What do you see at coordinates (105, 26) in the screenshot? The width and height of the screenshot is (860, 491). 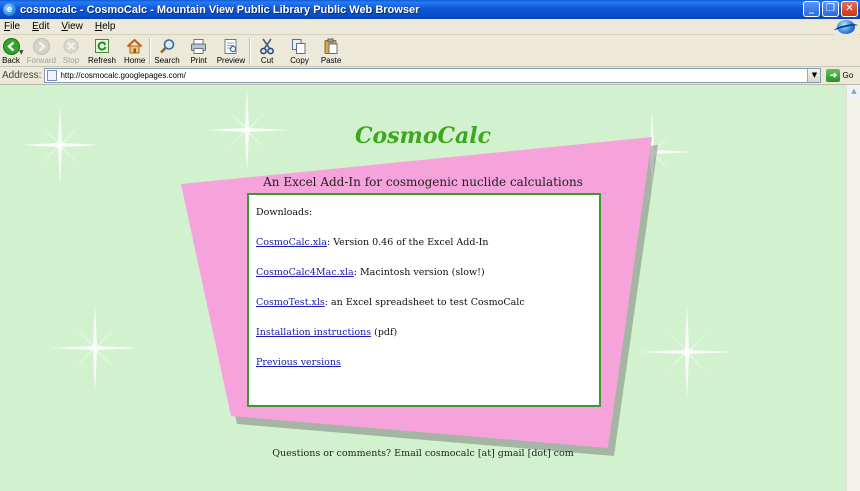 I see `menu-help: Help` at bounding box center [105, 26].